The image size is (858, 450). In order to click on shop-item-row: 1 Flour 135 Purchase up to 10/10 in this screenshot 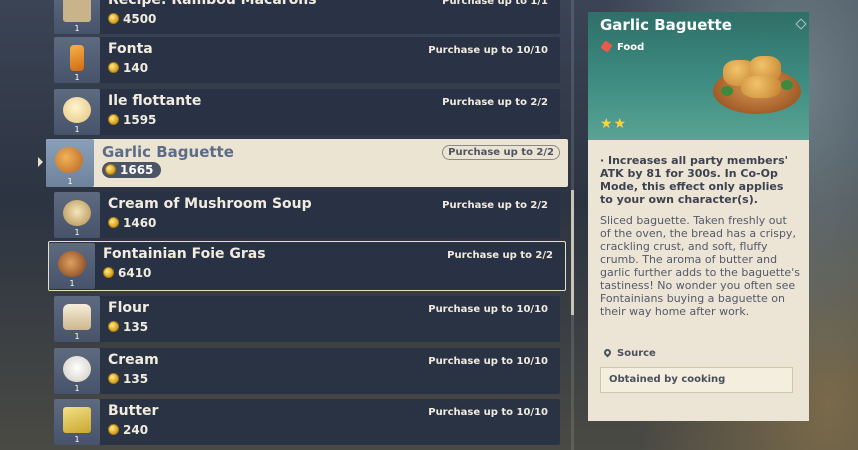, I will do `click(307, 319)`.